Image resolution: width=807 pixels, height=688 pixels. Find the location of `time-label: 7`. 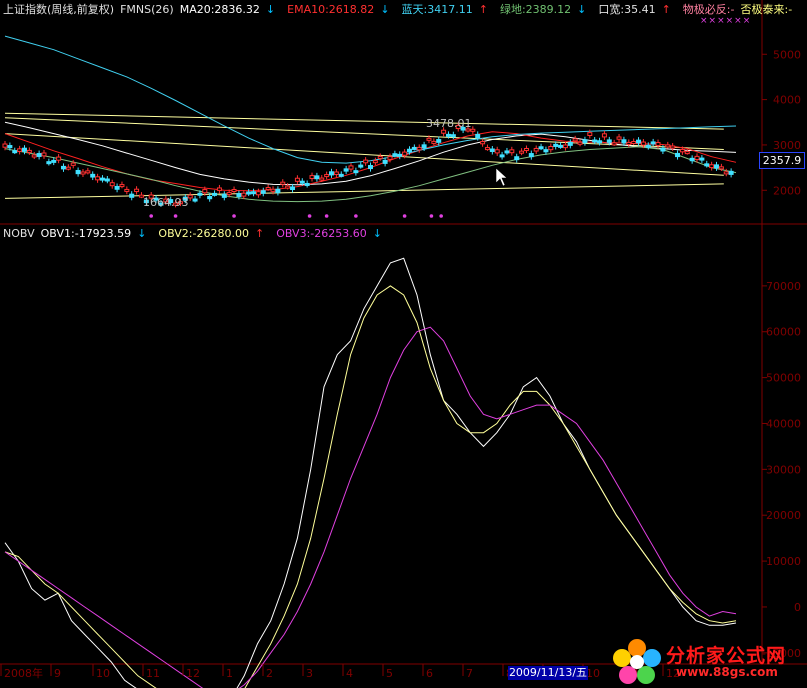

time-label: 7 is located at coordinates (469, 673).